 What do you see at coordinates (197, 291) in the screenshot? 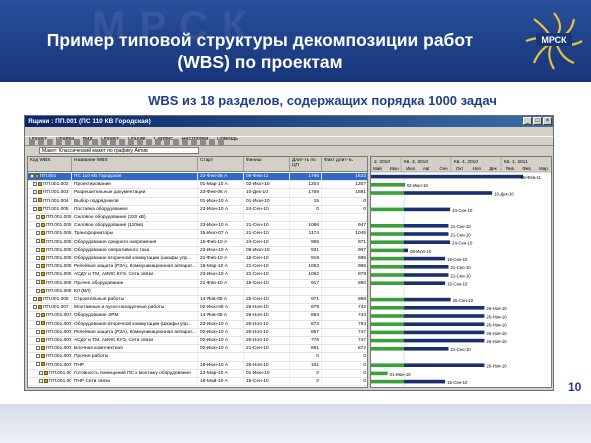
I see `table-row: - ПП.001.005.10КЛ (ВЛ)` at bounding box center [197, 291].